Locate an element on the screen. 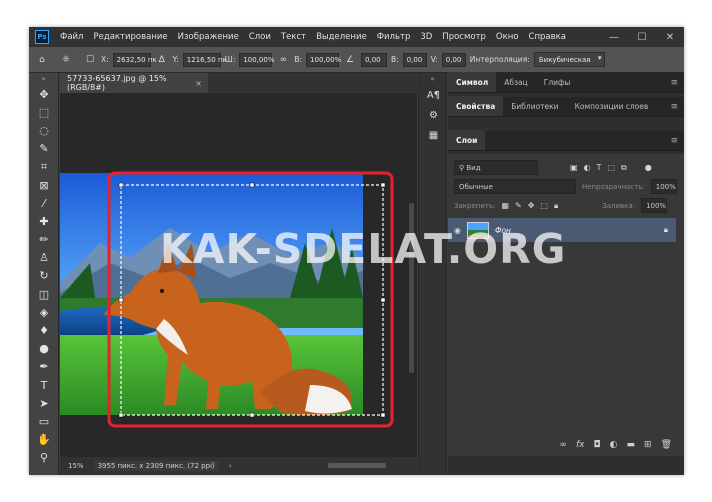 The width and height of the screenshot is (712, 502). tab-glyphs: Глифы is located at coordinates (557, 82).